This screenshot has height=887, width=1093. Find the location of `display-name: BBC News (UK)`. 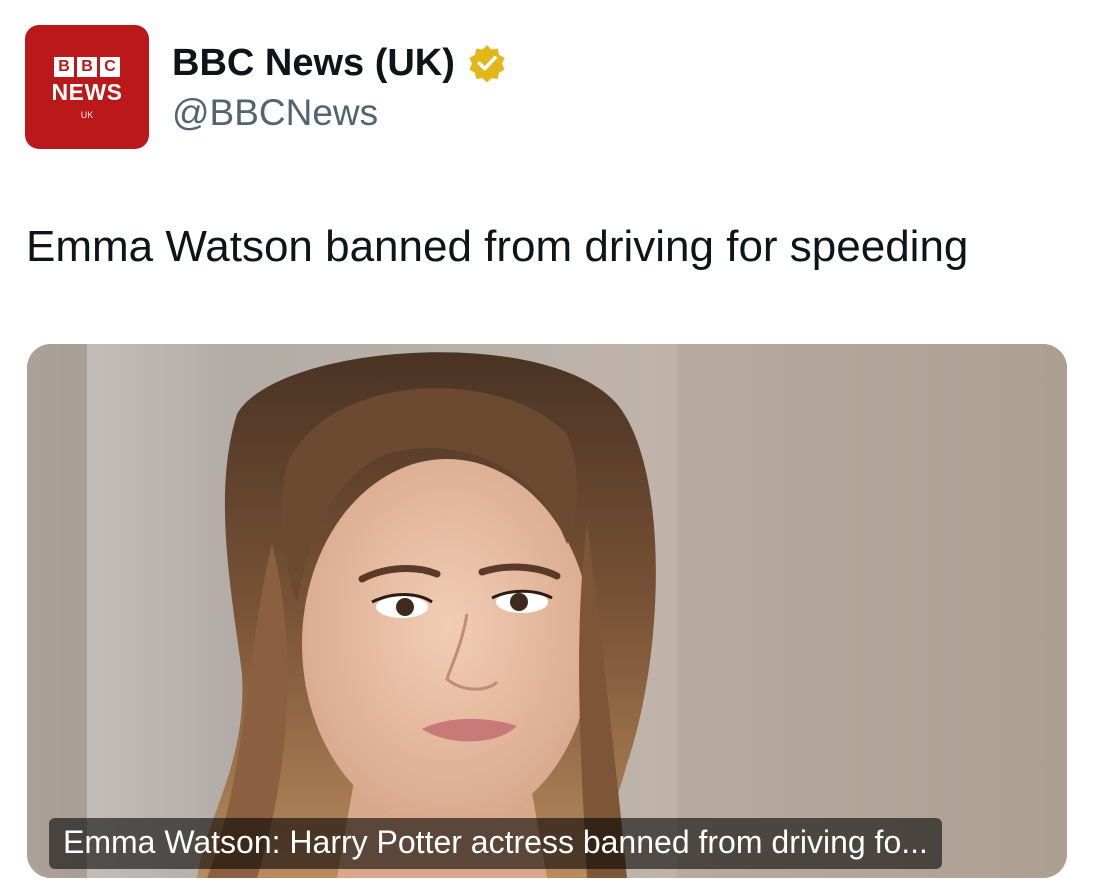

display-name: BBC News (UK) is located at coordinates (313, 63).